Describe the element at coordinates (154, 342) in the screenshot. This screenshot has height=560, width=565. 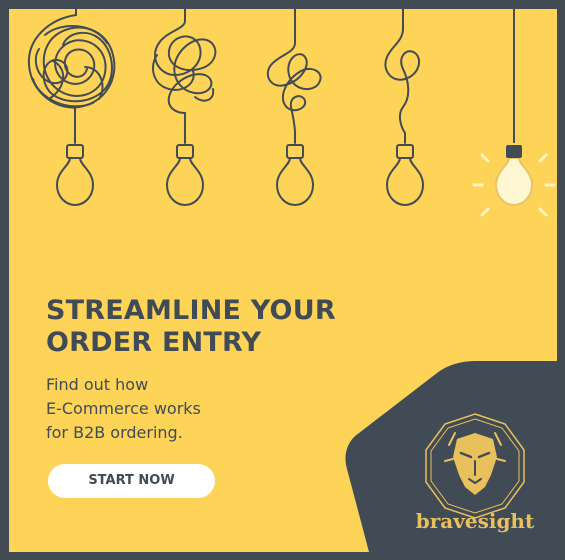
I see `headline-line-2: ORDER ENTRY` at that location.